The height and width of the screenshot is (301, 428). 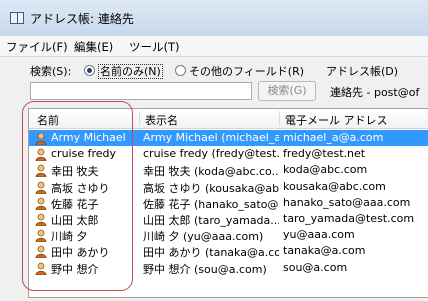 What do you see at coordinates (37, 47) in the screenshot?
I see `menu-file: ファイル(F)` at bounding box center [37, 47].